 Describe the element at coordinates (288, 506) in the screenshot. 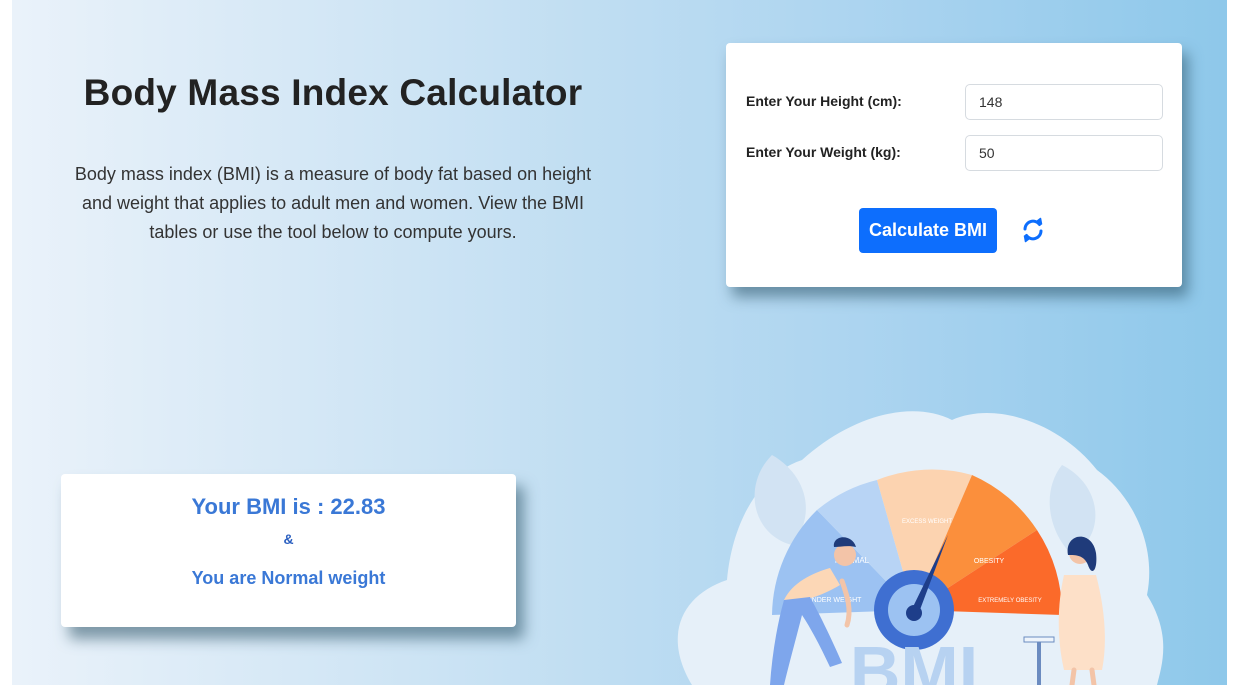

I see `bmi-result-value: Your BMI is : 22.83` at that location.